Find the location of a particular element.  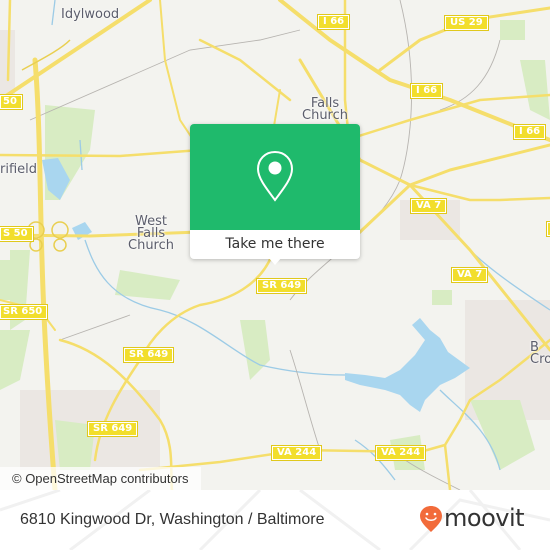

address-text: 6810 Kingwood Dr, Washington / Baltimore is located at coordinates (172, 519).